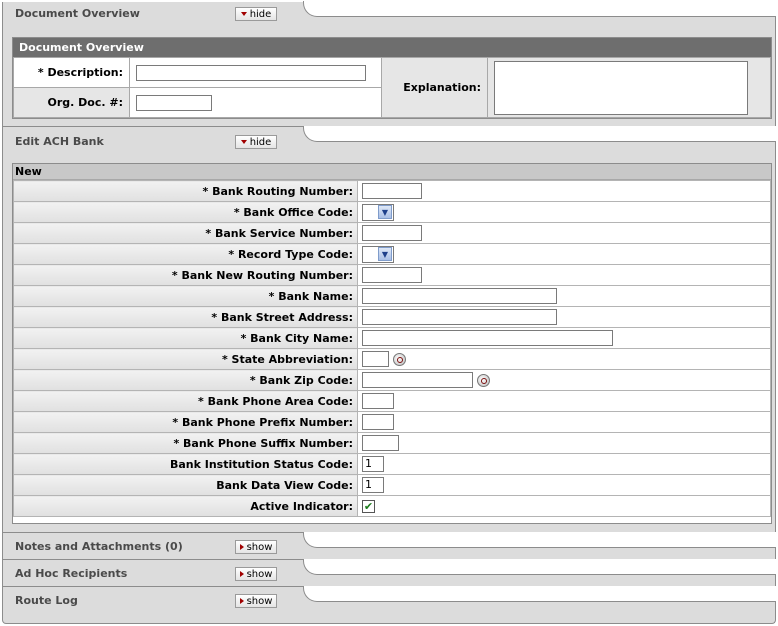 The image size is (778, 626). What do you see at coordinates (392, 464) in the screenshot?
I see `ach-field-row: Bank Institution Status Code: 1` at bounding box center [392, 464].